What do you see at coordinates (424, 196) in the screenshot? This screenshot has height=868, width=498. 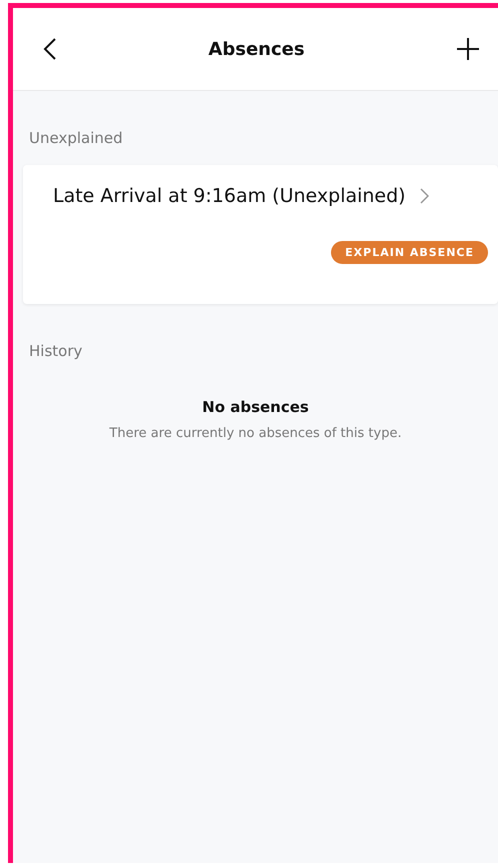 I see `chevron-right-icon` at bounding box center [424, 196].